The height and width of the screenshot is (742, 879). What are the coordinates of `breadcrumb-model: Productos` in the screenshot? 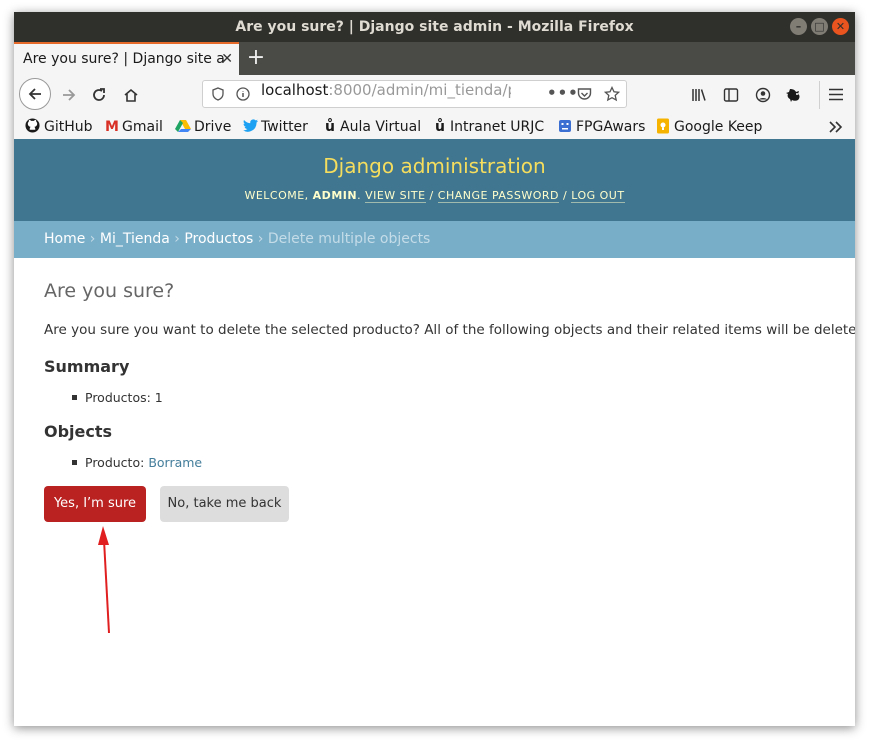 It's located at (218, 239).